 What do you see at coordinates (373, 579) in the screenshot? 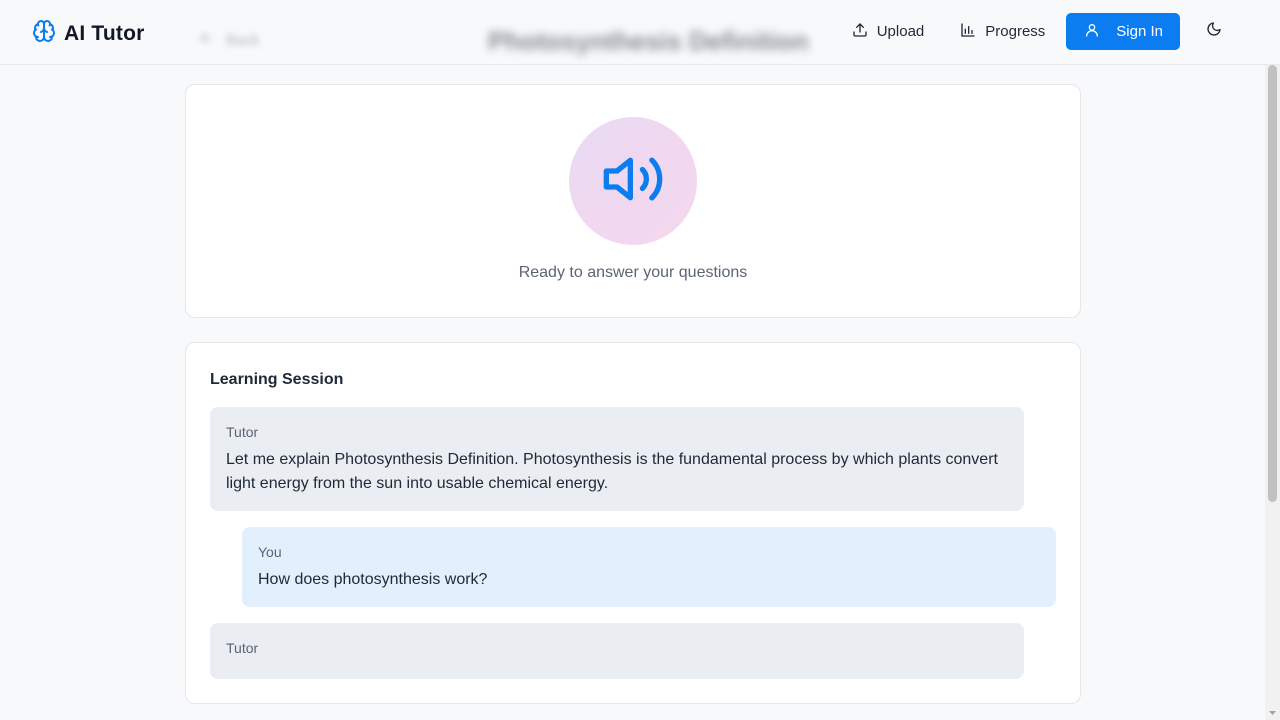
I see `message-text: How does photosynthesis work?` at bounding box center [373, 579].